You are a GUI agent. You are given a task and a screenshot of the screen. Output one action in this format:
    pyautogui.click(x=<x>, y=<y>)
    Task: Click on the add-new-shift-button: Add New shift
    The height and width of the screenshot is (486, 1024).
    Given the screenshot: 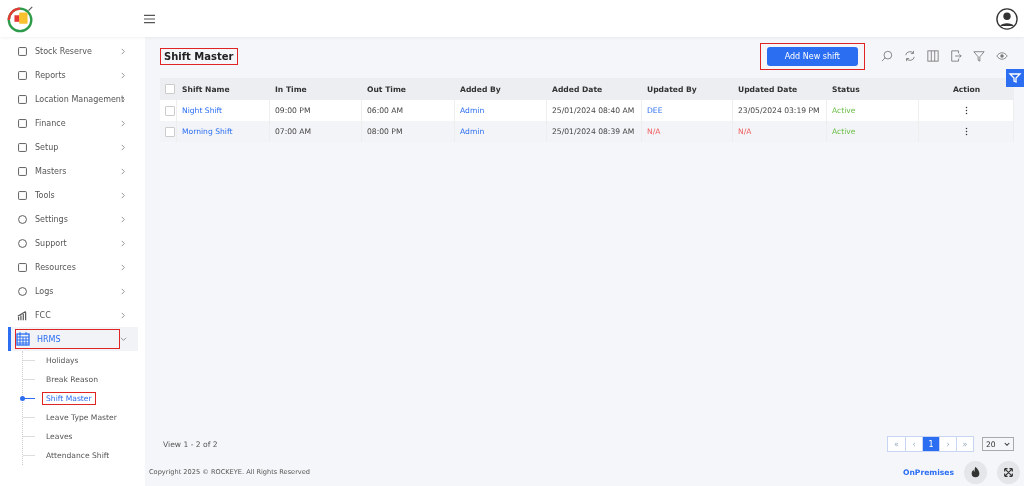 What is the action you would take?
    pyautogui.click(x=812, y=56)
    